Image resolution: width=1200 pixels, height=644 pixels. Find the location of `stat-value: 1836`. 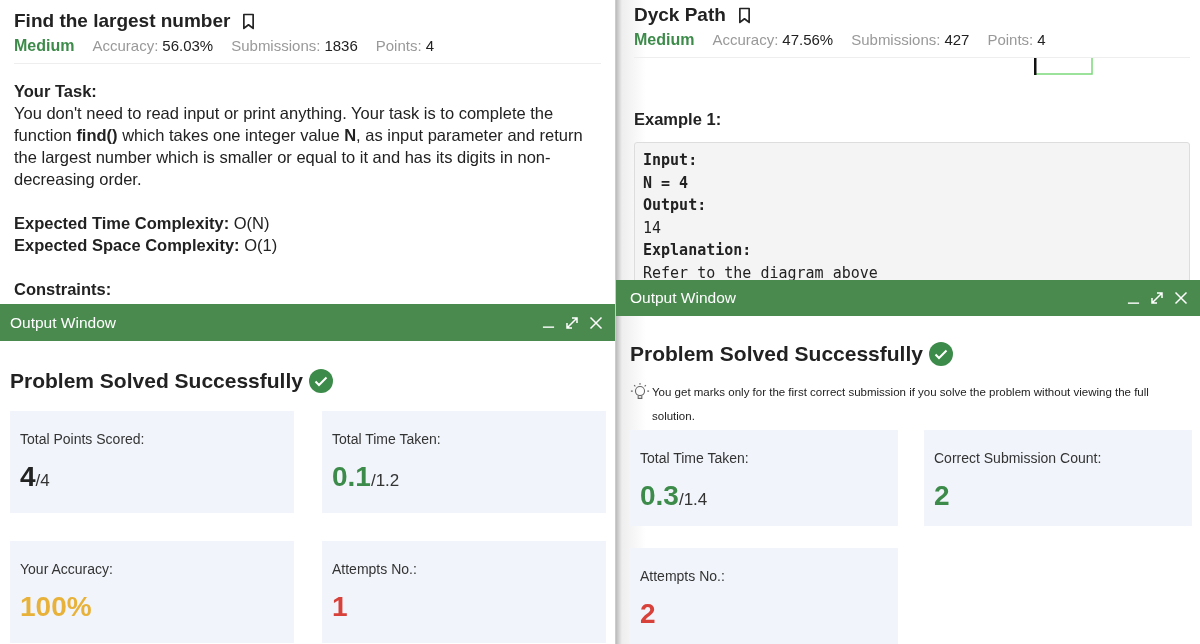

stat-value: 1836 is located at coordinates (341, 45).